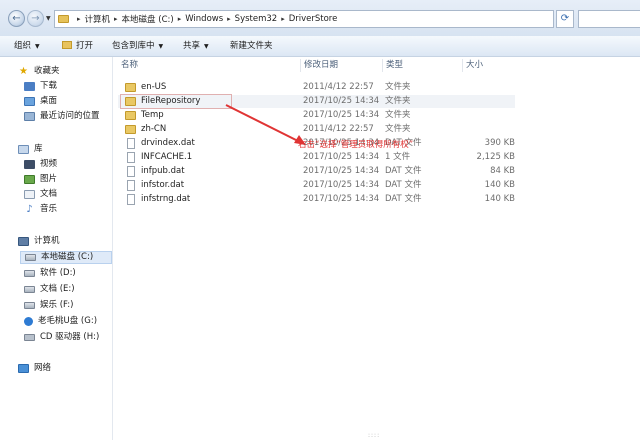 The width and height of the screenshot is (640, 440). Describe the element at coordinates (398, 157) in the screenshot. I see `file-type: 1 文件` at that location.